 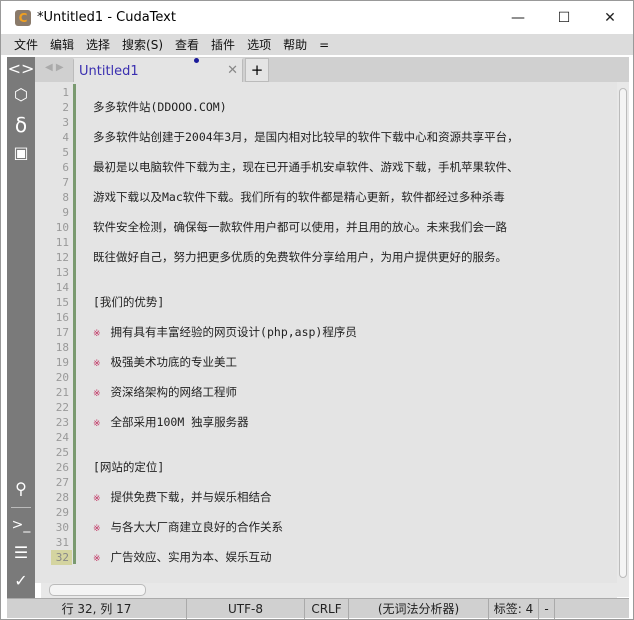 I want to click on line-number: 23, so click(x=62, y=422).